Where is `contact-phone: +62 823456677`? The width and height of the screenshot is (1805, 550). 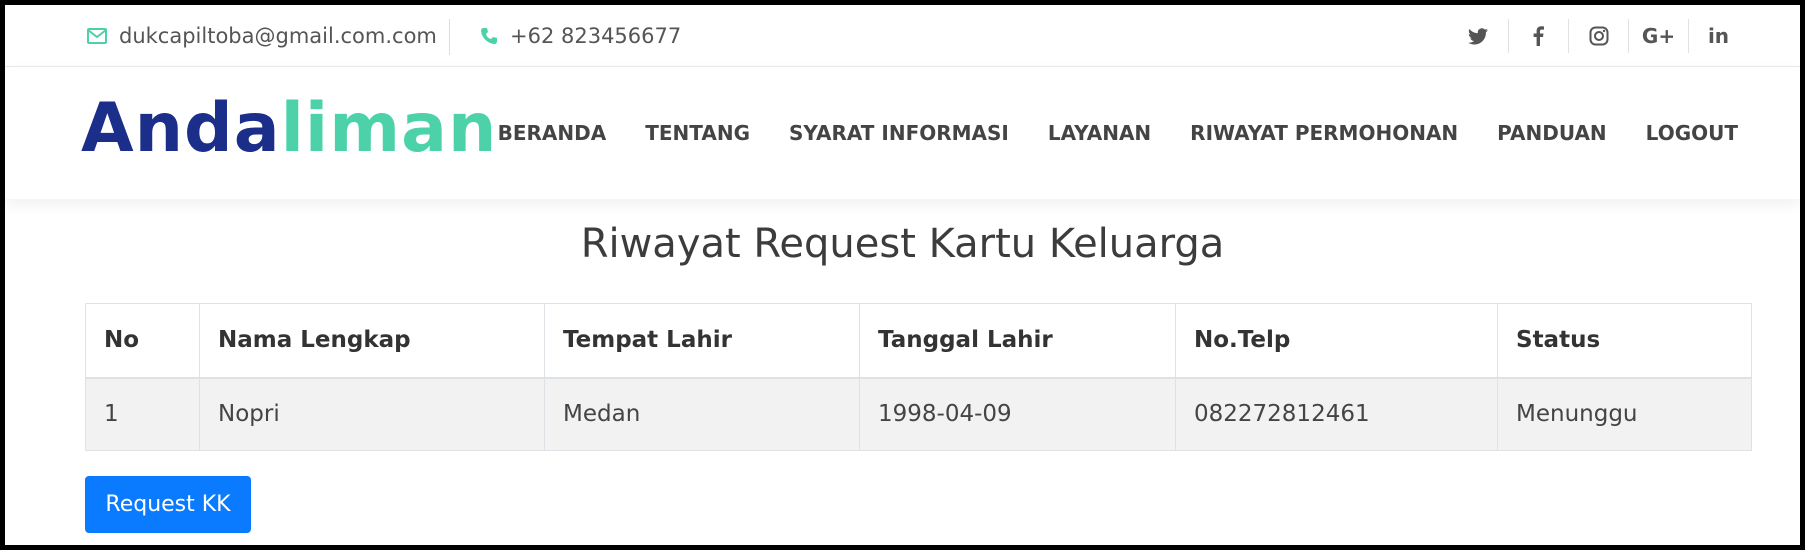
contact-phone: +62 823456677 is located at coordinates (580, 36).